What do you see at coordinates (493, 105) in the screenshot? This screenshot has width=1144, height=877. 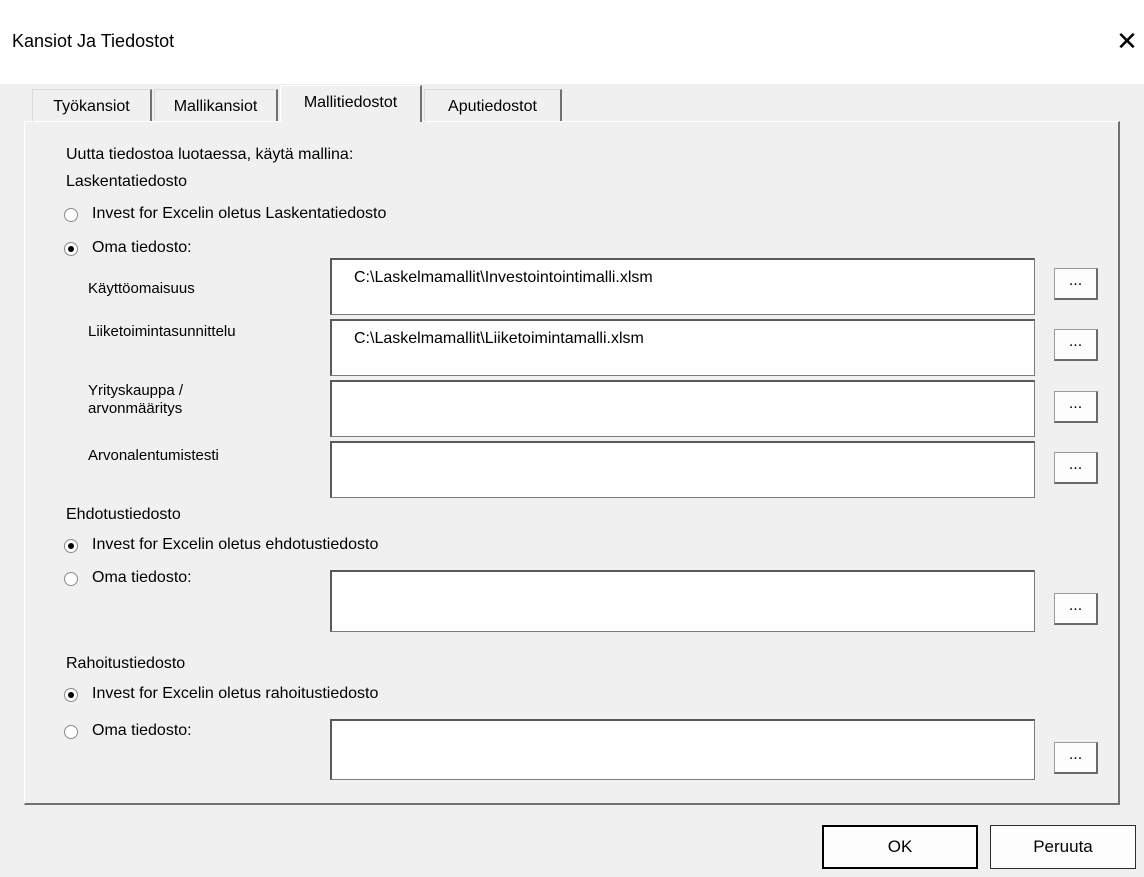 I see `tab-aputiedostot: Aputiedostot` at bounding box center [493, 105].